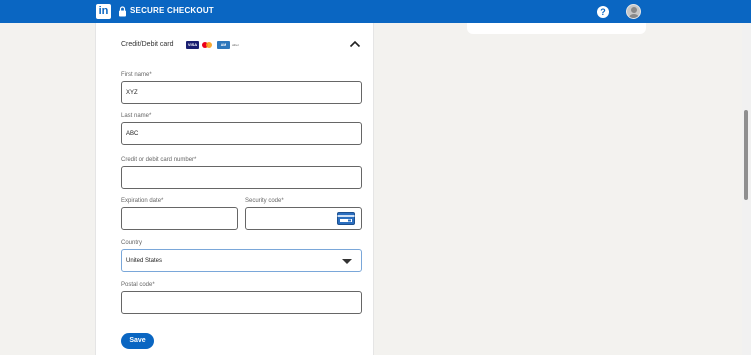 This screenshot has width=751, height=355. I want to click on mastercard-logo, so click(208, 45).